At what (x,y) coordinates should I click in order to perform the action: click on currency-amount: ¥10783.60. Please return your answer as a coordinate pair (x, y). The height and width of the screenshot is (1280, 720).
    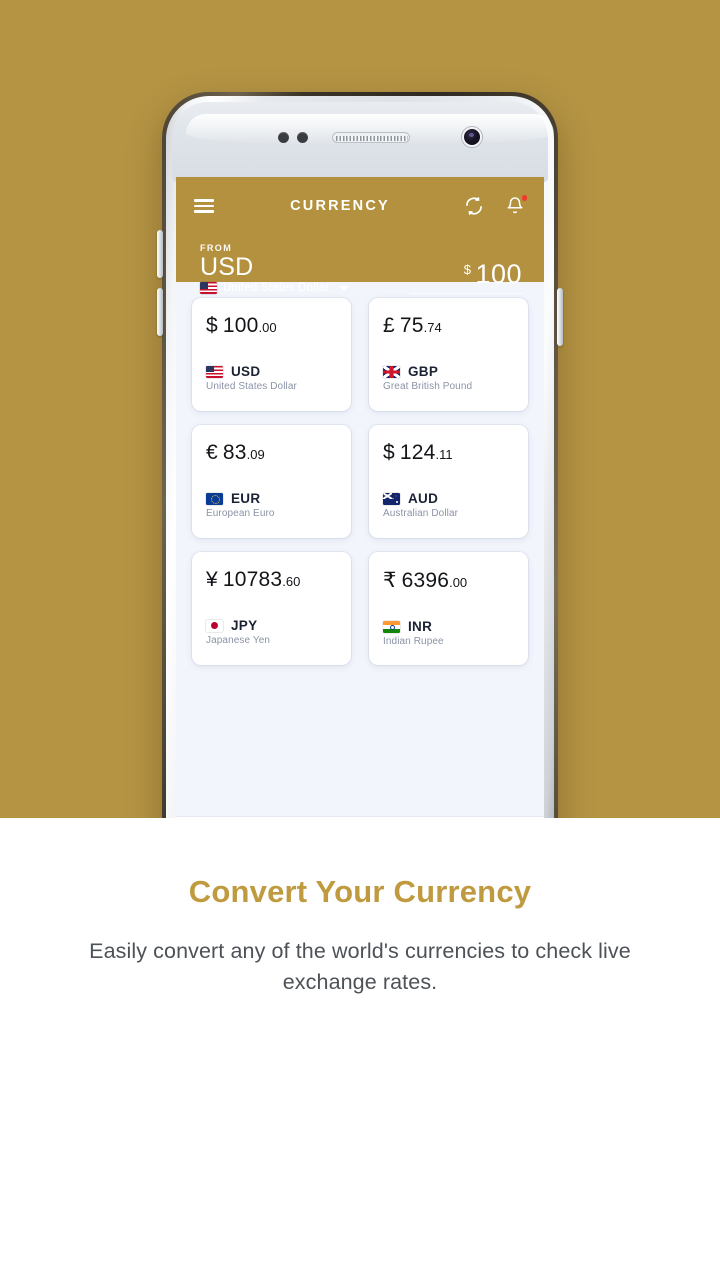
    Looking at the image, I should click on (271, 580).